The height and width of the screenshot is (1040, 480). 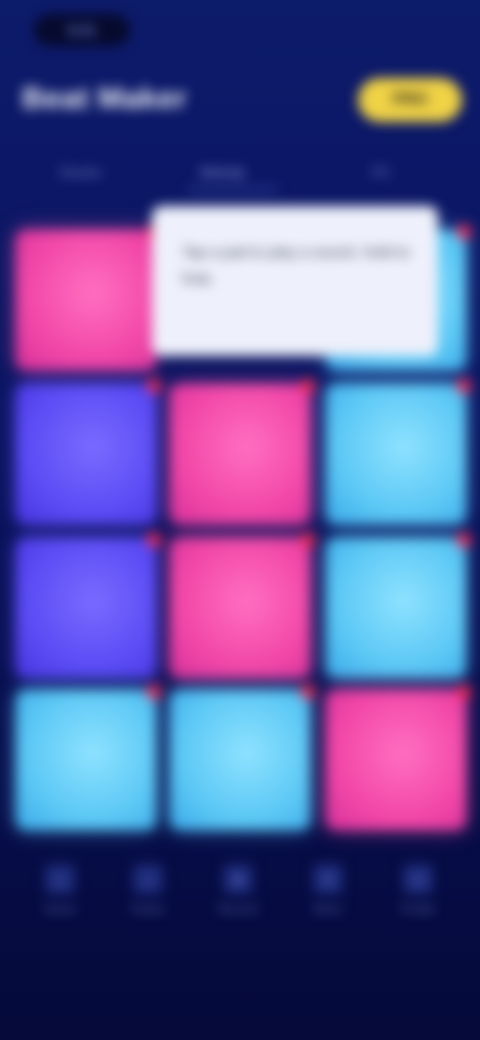 I want to click on mixer-icon: ≡, so click(x=328, y=879).